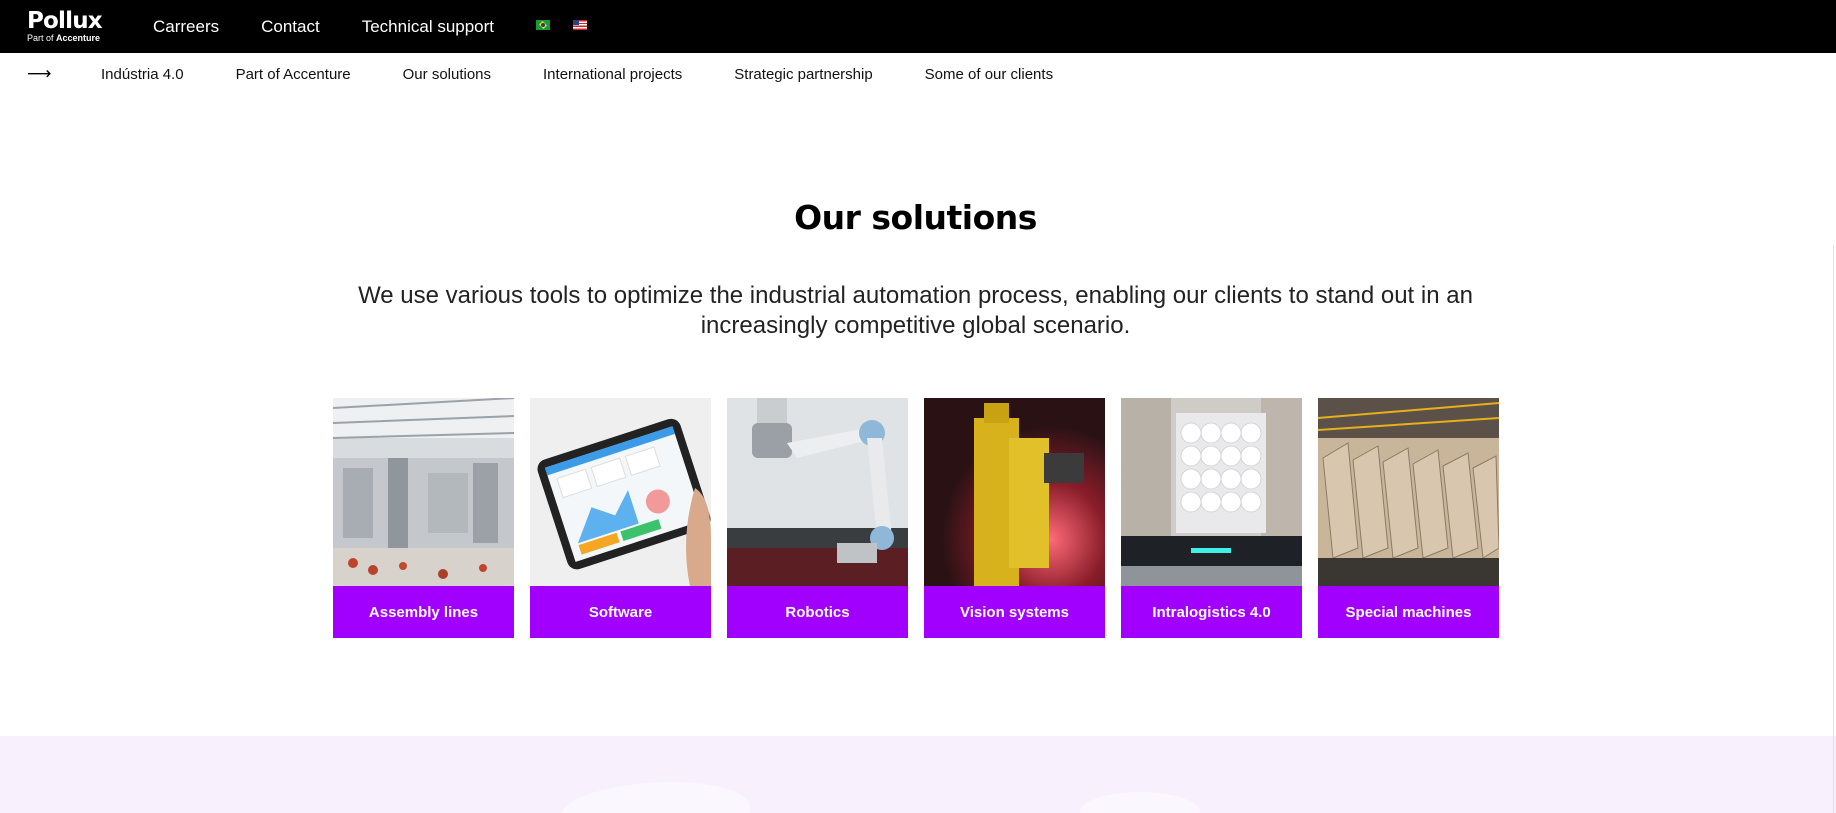 Image resolution: width=1836 pixels, height=813 pixels. I want to click on scrollbar, so click(1833, 529).